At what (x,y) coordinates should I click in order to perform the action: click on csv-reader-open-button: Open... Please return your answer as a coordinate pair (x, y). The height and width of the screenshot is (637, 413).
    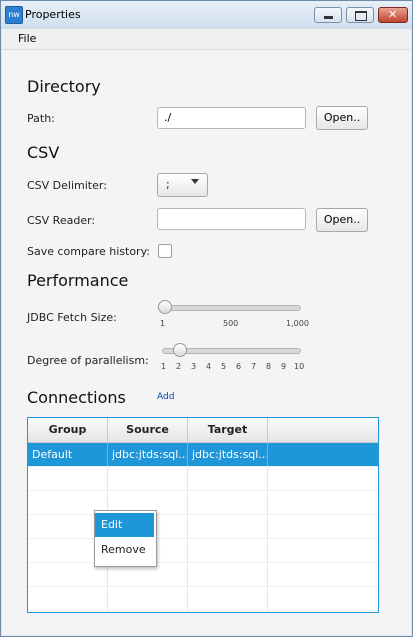
    Looking at the image, I should click on (342, 220).